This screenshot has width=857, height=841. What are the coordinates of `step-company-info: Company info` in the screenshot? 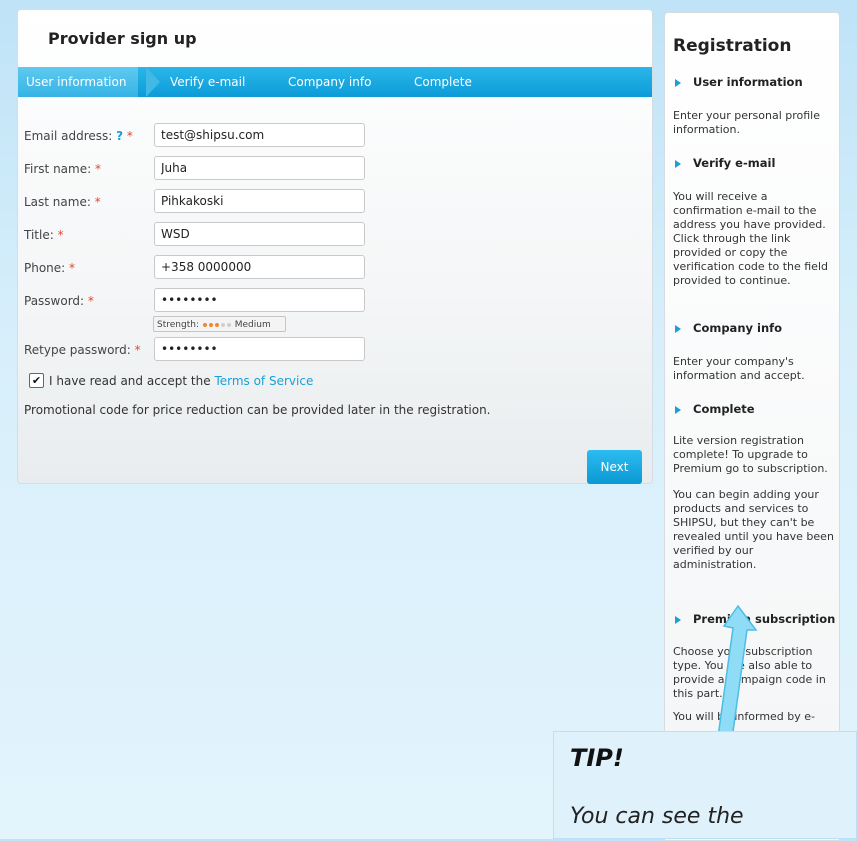 It's located at (329, 82).